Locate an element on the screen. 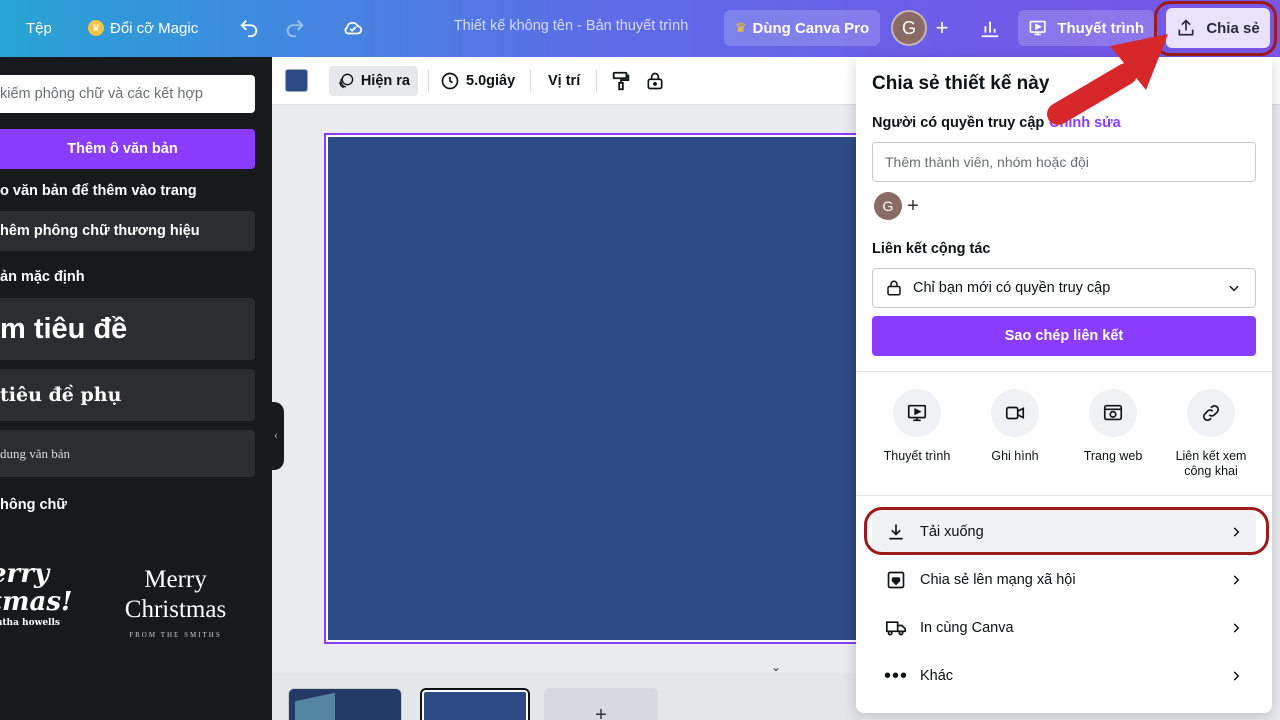 The height and width of the screenshot is (720, 1280). add-page-button: + is located at coordinates (601, 704).